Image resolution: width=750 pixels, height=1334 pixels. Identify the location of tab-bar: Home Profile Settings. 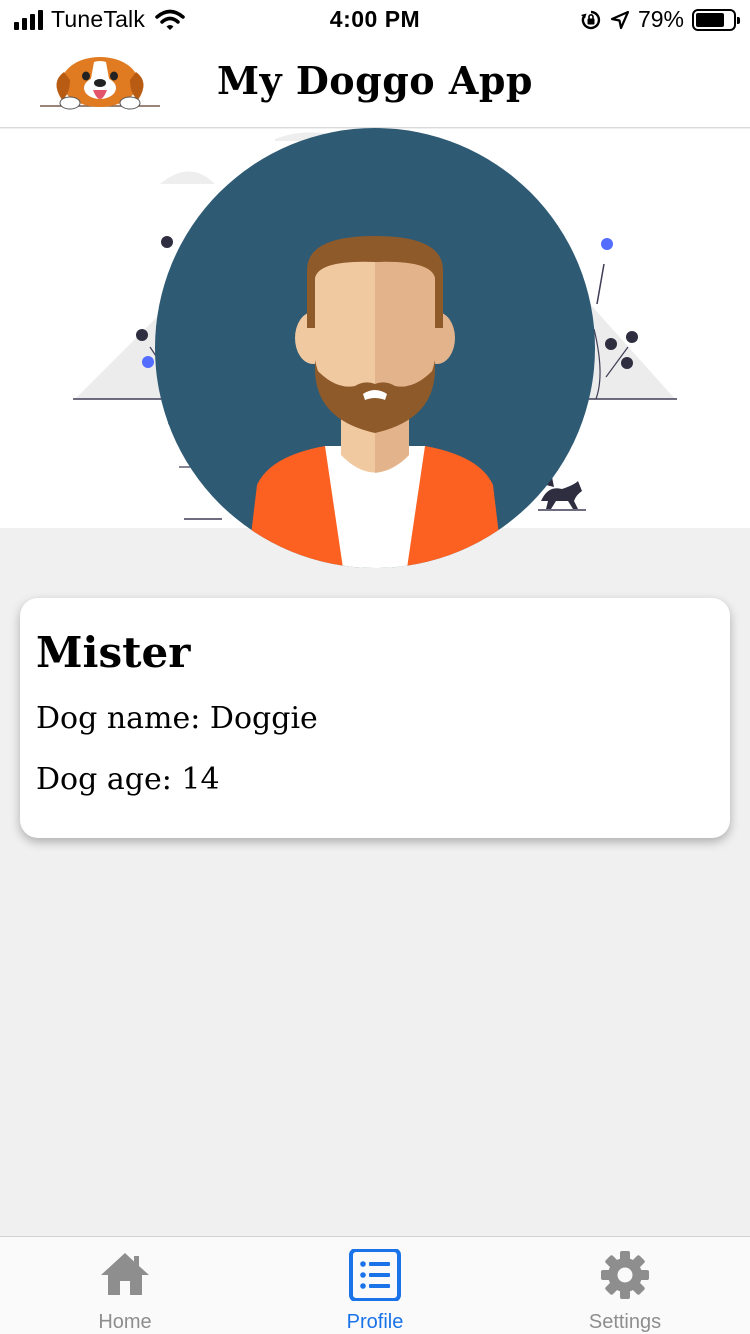
(375, 1285).